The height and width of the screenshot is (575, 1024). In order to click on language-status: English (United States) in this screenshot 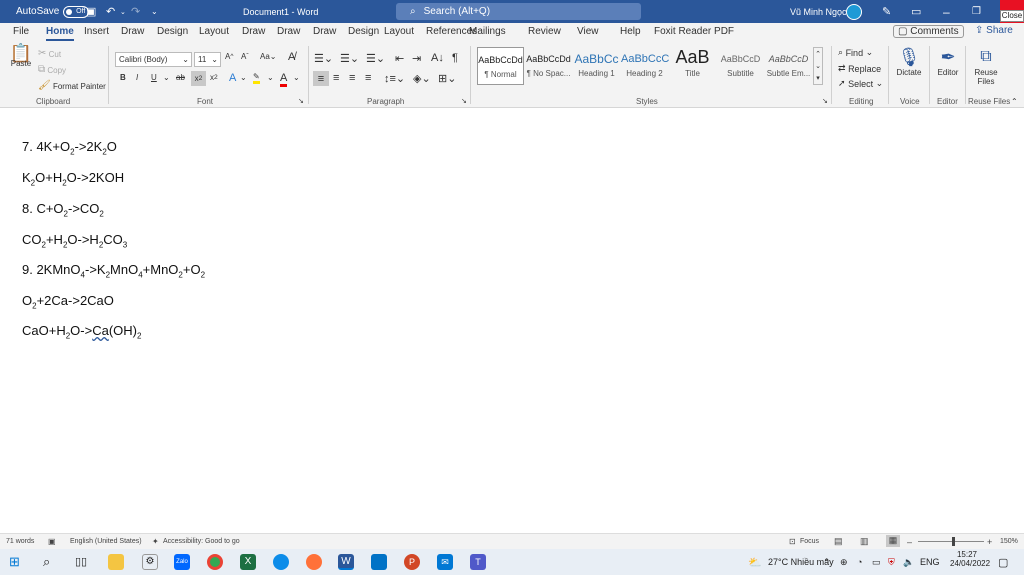, I will do `click(106, 541)`.